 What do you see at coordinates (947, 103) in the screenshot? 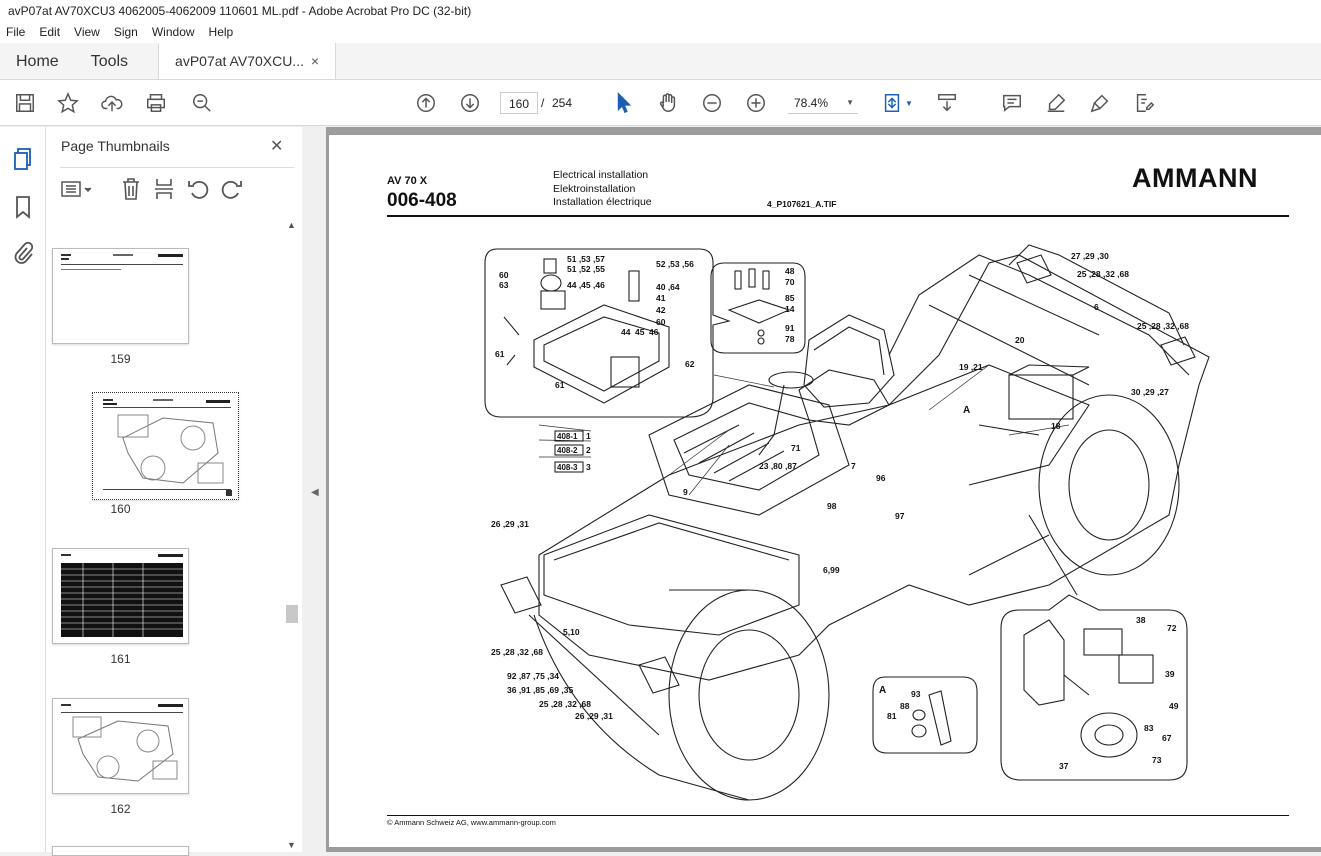
I see `scroll-mode-icon` at bounding box center [947, 103].